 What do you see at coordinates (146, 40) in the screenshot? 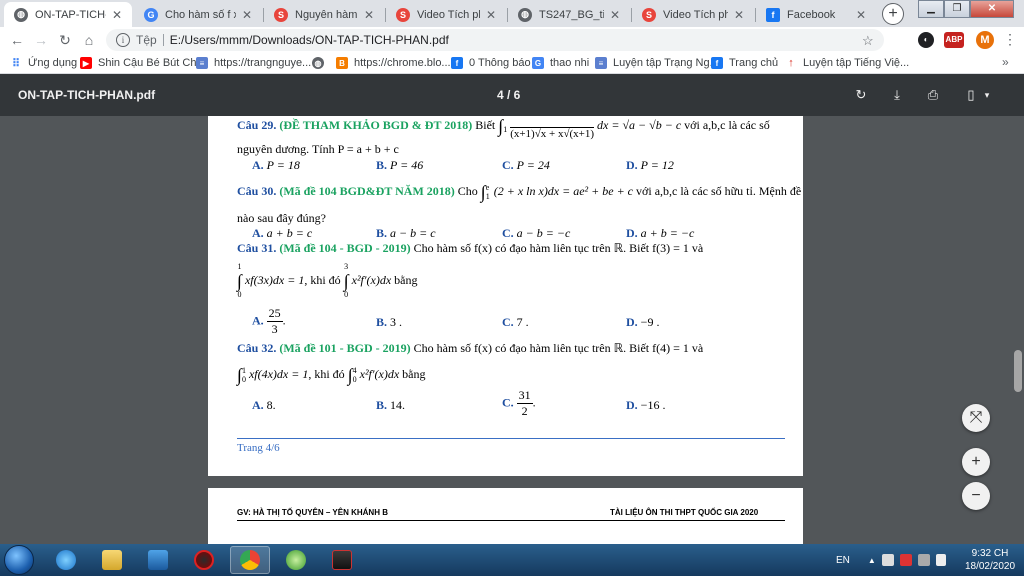
I see `scheme-label: Tệp` at bounding box center [146, 40].